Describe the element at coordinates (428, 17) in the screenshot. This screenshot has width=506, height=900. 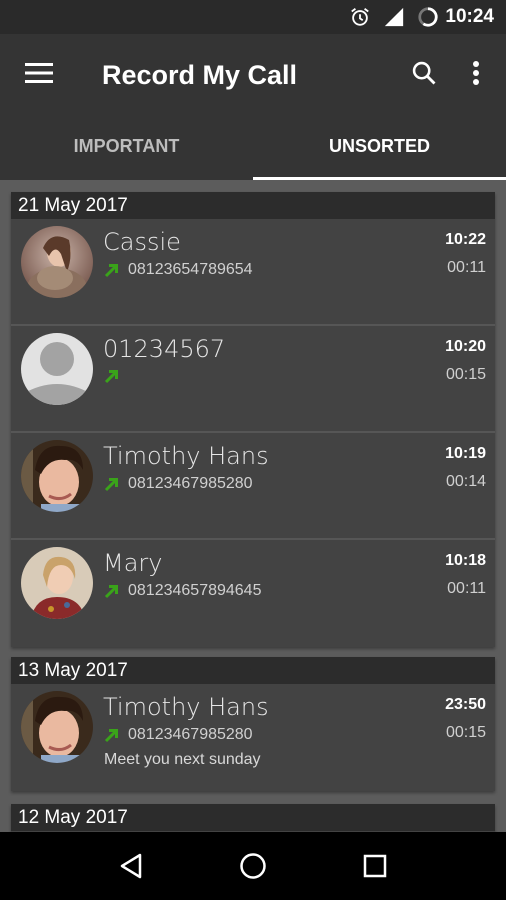
I see `battery-charging-icon` at that location.